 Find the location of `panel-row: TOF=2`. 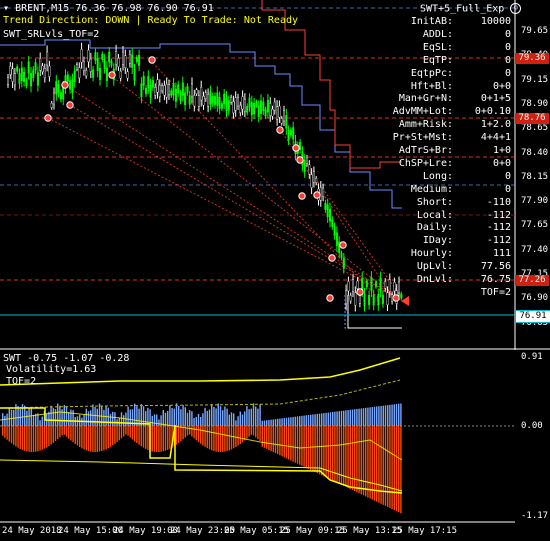

panel-row: TOF=2 is located at coordinates (455, 293).